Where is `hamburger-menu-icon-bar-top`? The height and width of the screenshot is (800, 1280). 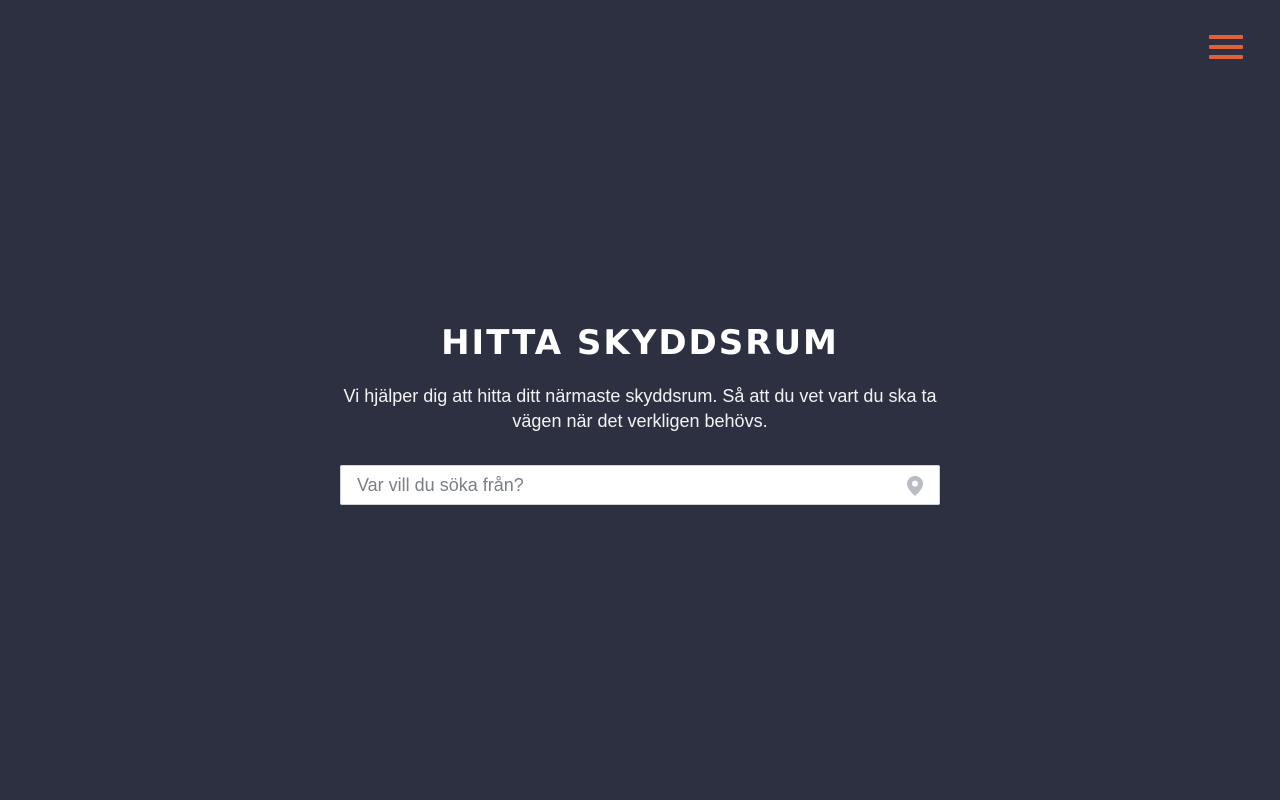
hamburger-menu-icon-bar-top is located at coordinates (1226, 37).